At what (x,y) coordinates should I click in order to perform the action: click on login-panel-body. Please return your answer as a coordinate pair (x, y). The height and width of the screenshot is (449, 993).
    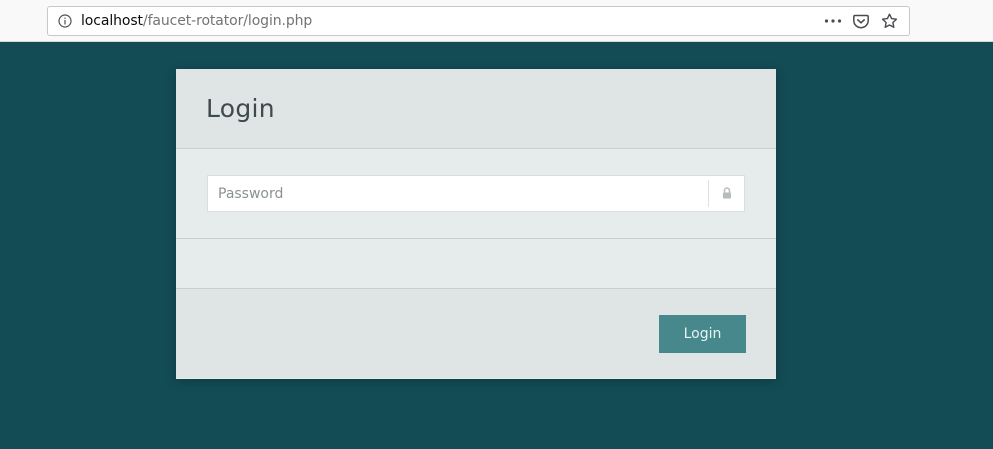
    Looking at the image, I should click on (476, 194).